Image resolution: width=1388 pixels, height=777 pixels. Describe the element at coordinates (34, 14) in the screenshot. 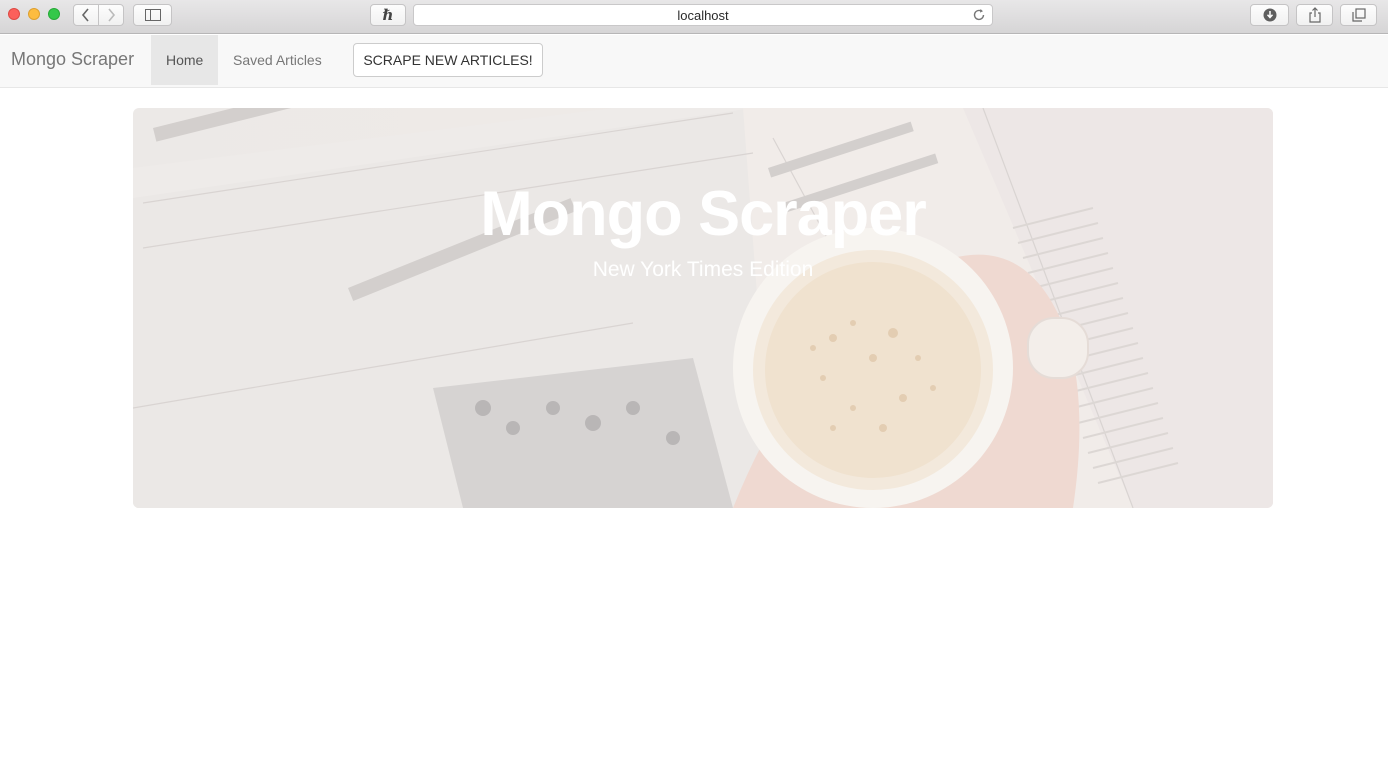

I see `minimize-window-icon` at that location.